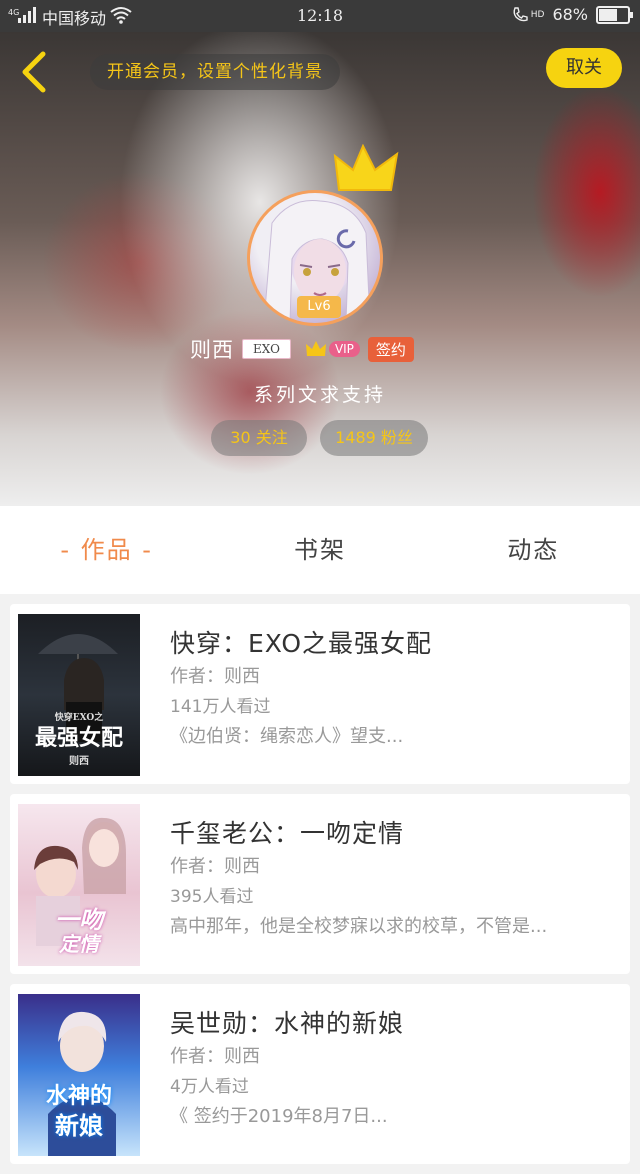 The height and width of the screenshot is (1174, 640). Describe the element at coordinates (220, 707) in the screenshot. I see `book-views: 141万人看过` at that location.